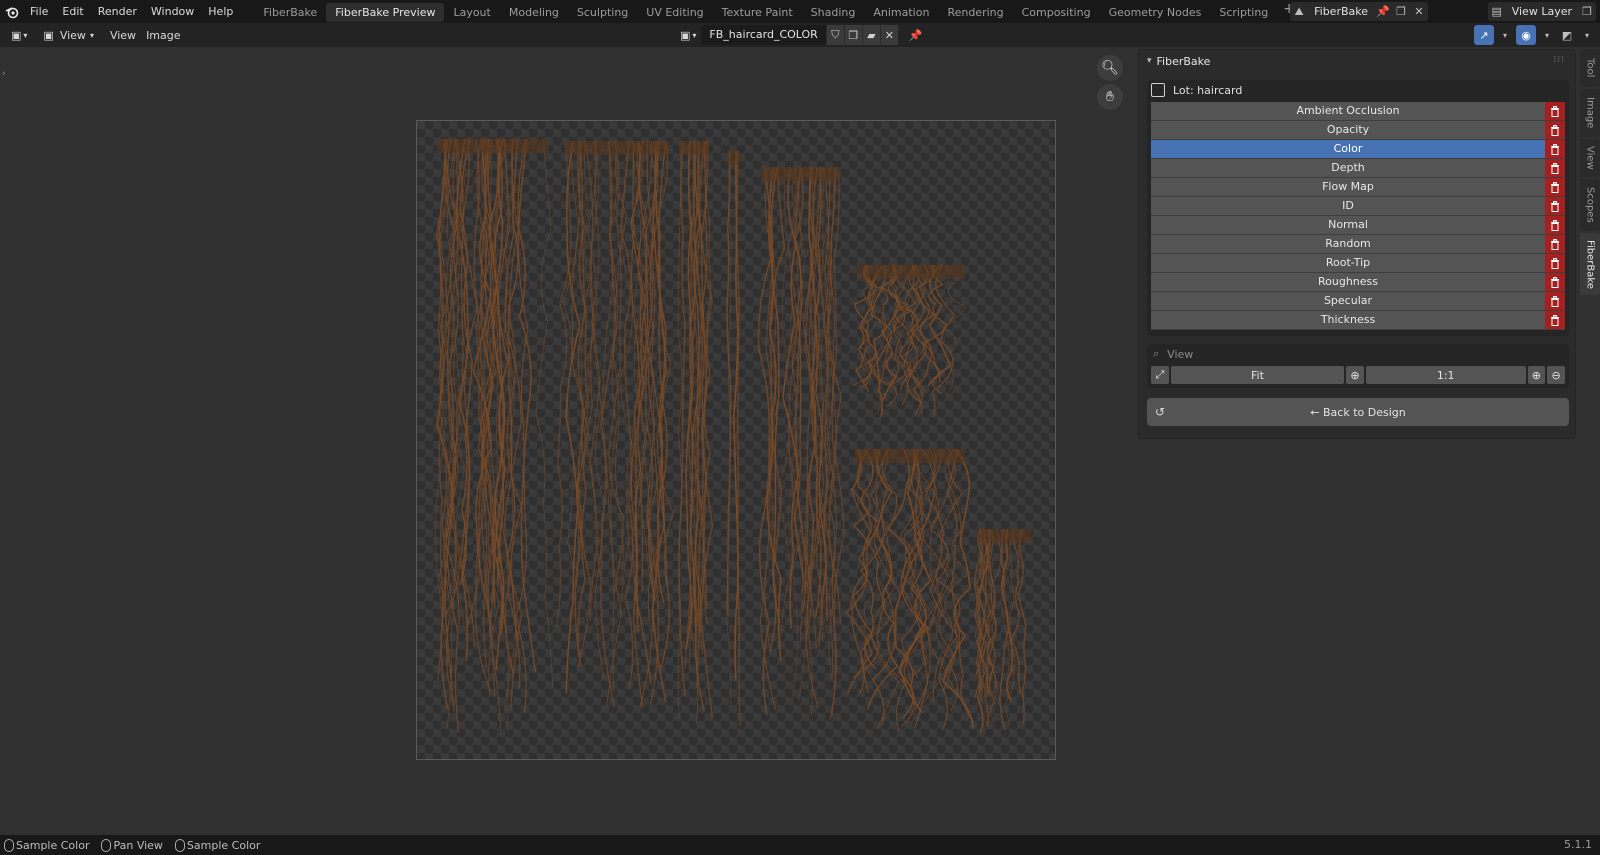 The image size is (1600, 855). Describe the element at coordinates (1355, 375) in the screenshot. I see `zoom-reset-icon: ⊕` at that location.